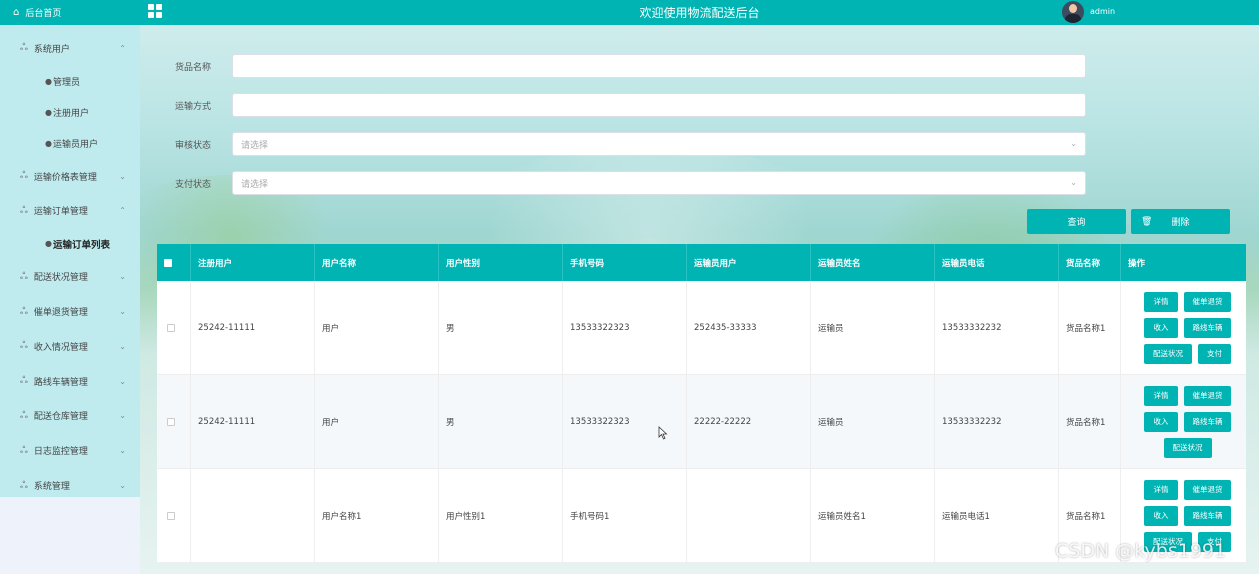  I want to click on sidebar-item-log-monitor: ஃ 日志监控管理 ⌄, so click(70, 450).